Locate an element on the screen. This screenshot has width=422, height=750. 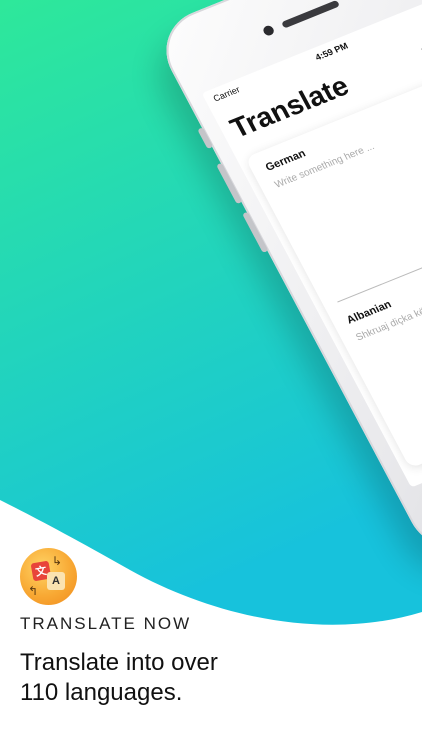
speaker-icon is located at coordinates (419, 48).